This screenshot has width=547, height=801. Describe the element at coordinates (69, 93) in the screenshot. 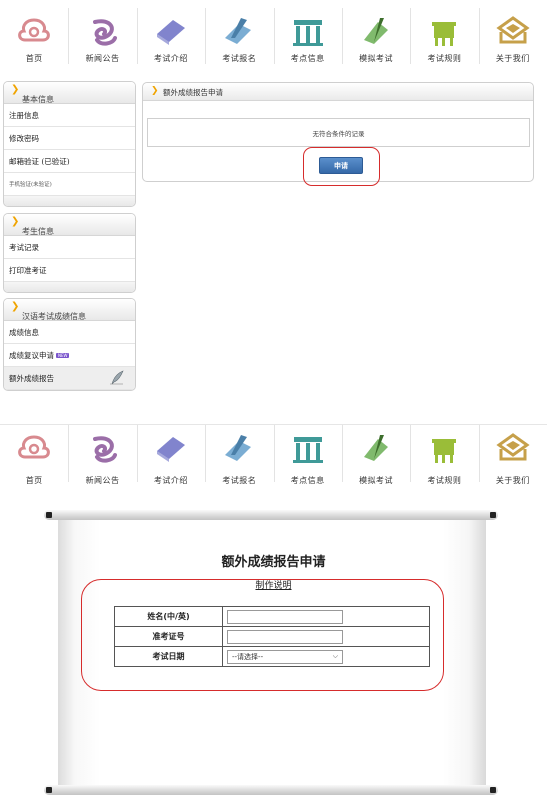

I see `sidebar-section-header: ❯ 基本信息` at that location.